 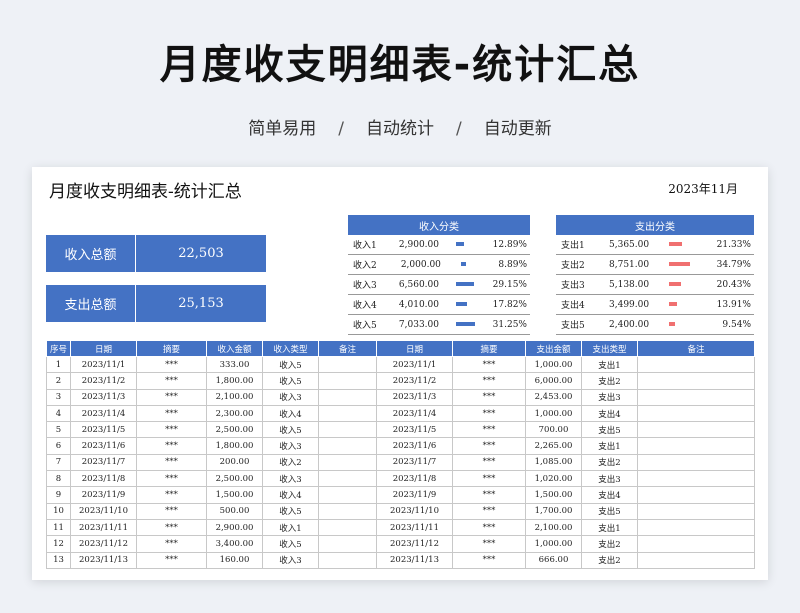 I want to click on table-cell: 7, so click(x=58, y=462).